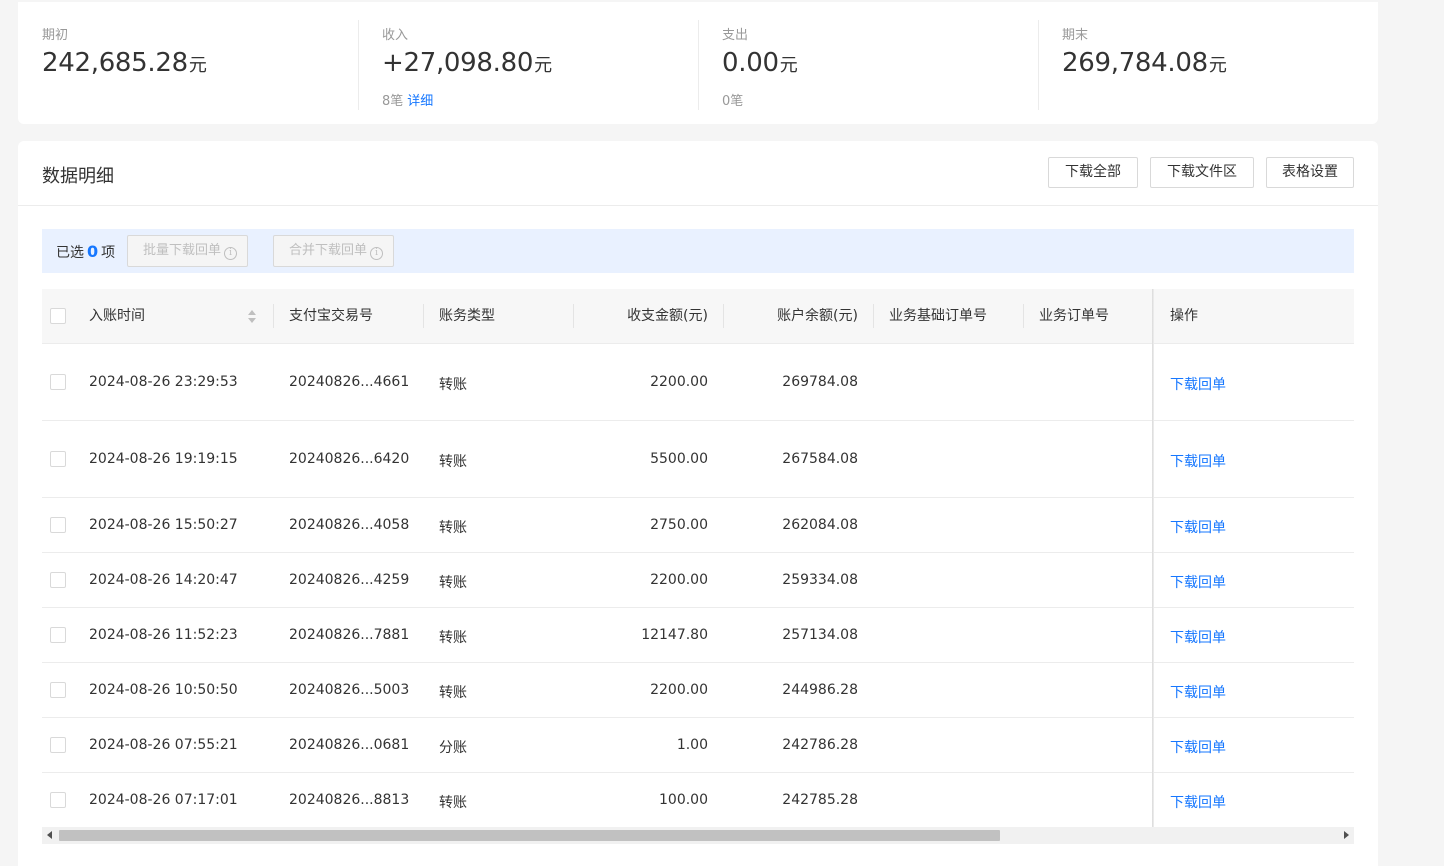 This screenshot has width=1444, height=866. I want to click on cell-balance: 257134.08, so click(820, 635).